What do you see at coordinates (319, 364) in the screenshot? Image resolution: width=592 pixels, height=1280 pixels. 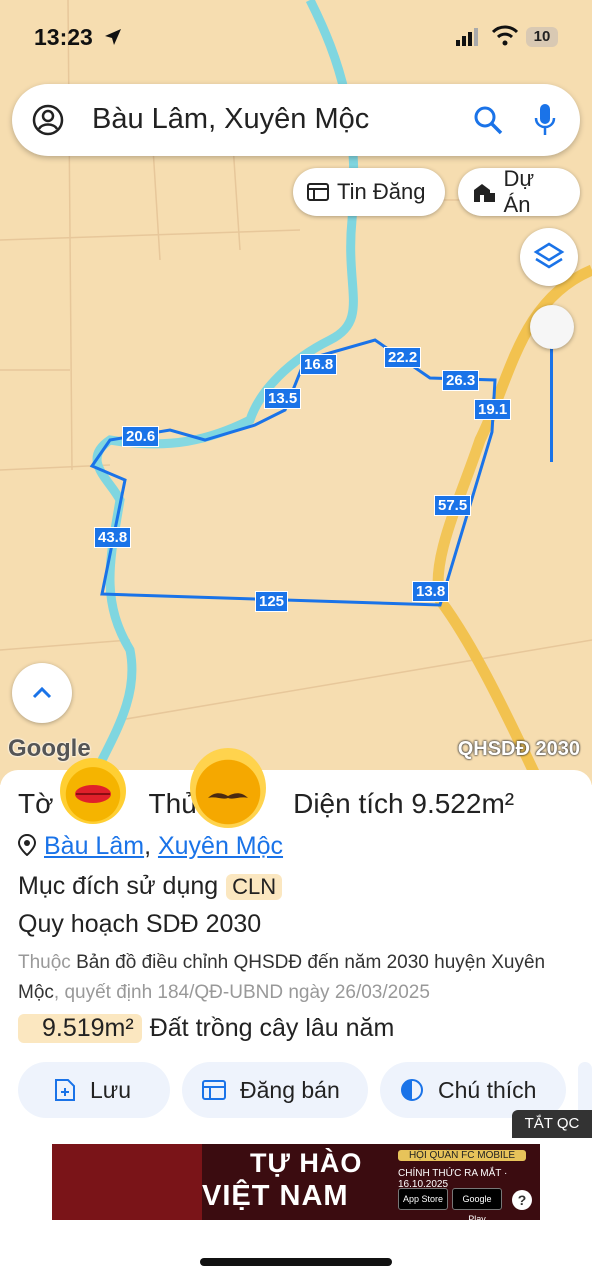 I see `edge-label: 16.8` at bounding box center [319, 364].